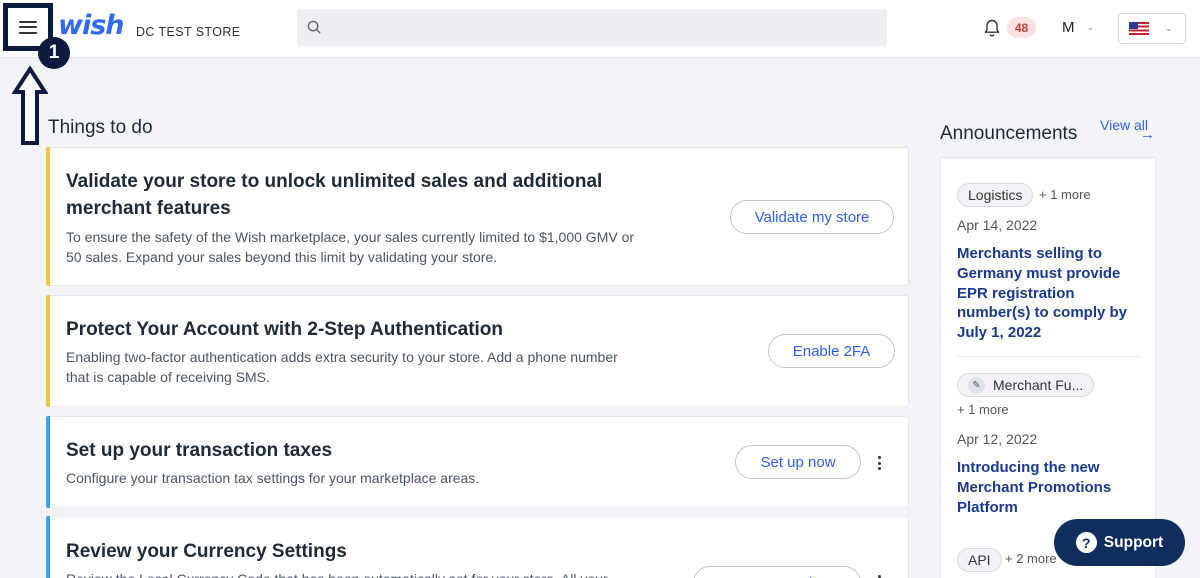 This screenshot has width=1200, height=578. I want to click on annotation-arrow-icon, so click(30, 105).